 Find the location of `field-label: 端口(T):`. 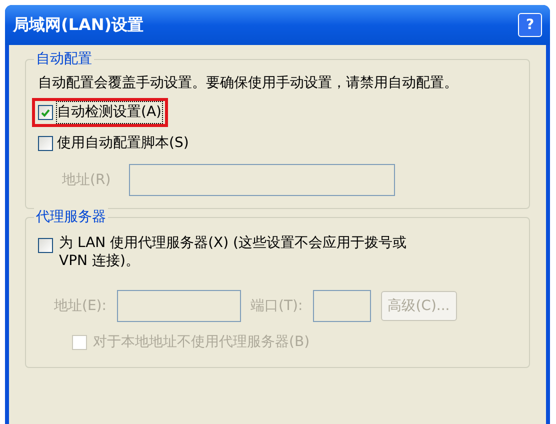

field-label: 端口(T): is located at coordinates (276, 306).